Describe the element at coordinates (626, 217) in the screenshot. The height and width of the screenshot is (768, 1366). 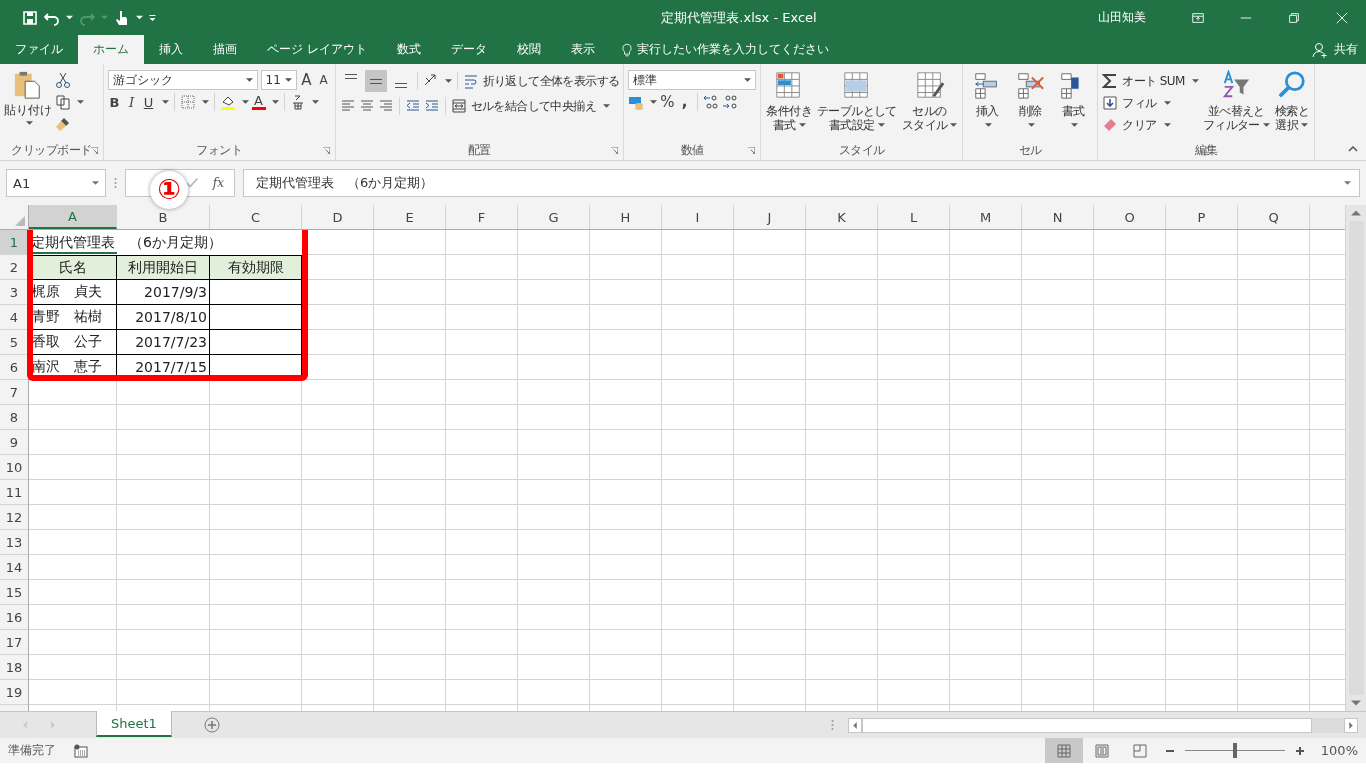
I see `column-header: H` at that location.